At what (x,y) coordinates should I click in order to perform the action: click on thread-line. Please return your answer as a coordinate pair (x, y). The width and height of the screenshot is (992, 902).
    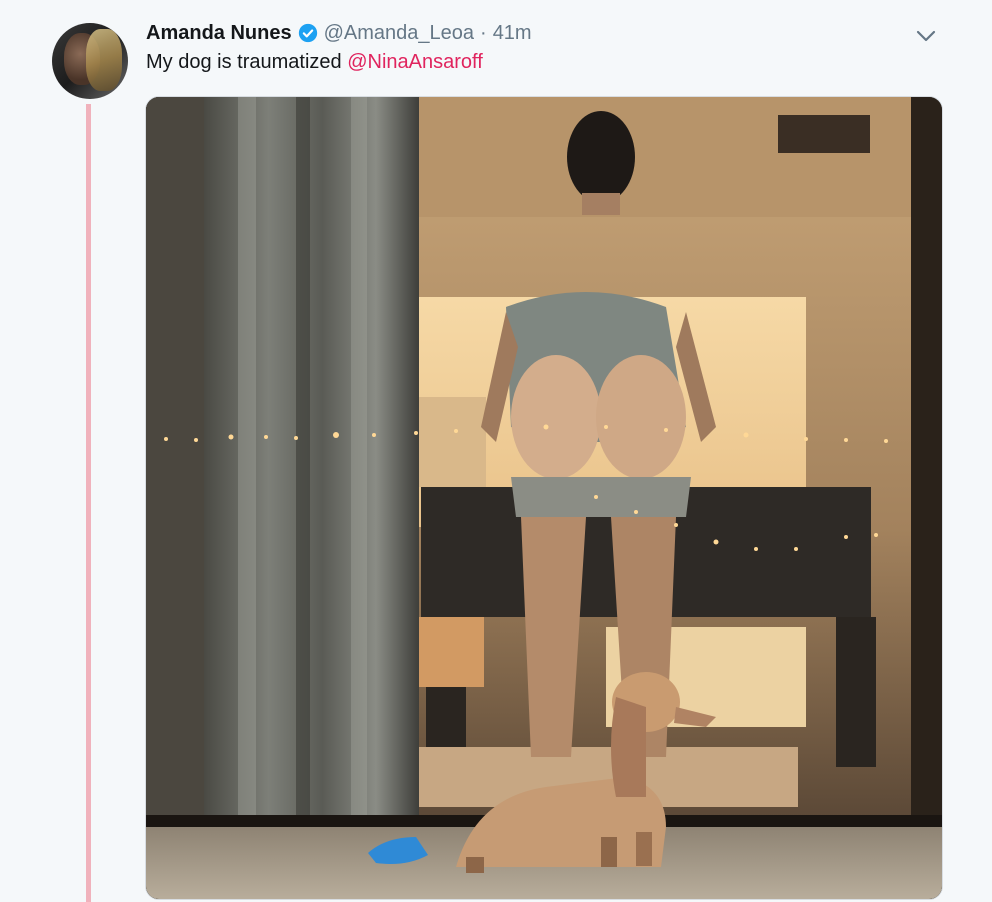
    Looking at the image, I should click on (88, 503).